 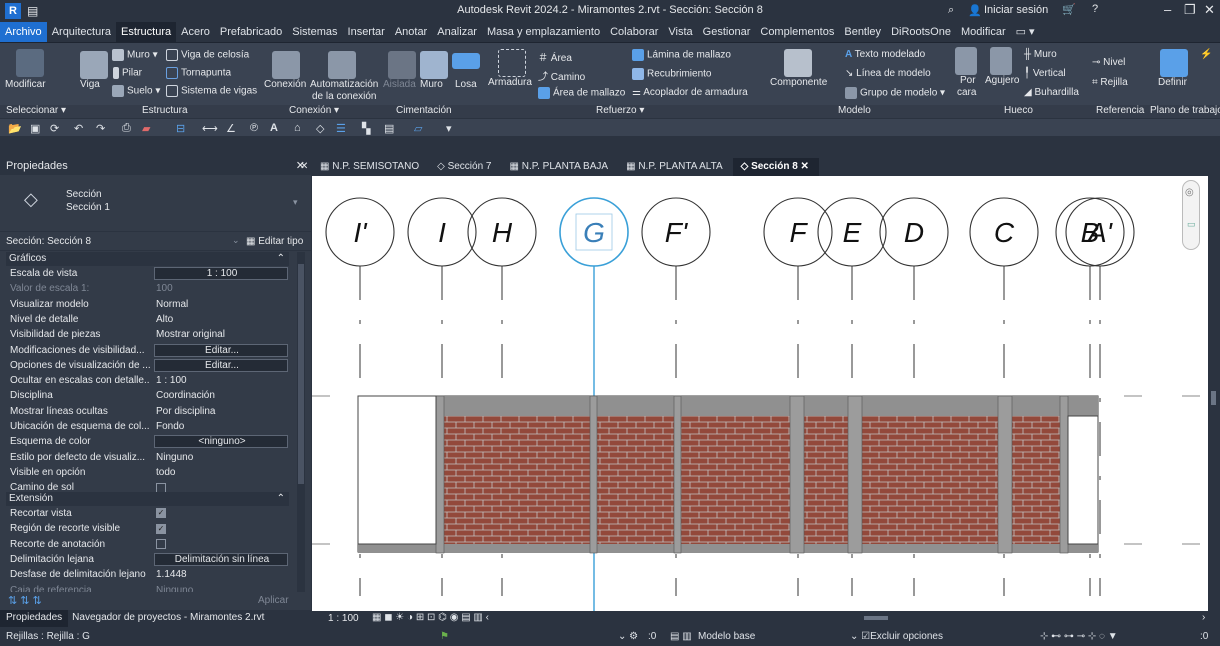 What do you see at coordinates (314, 110) in the screenshot?
I see `group-conexion: Conexión ▾` at bounding box center [314, 110].